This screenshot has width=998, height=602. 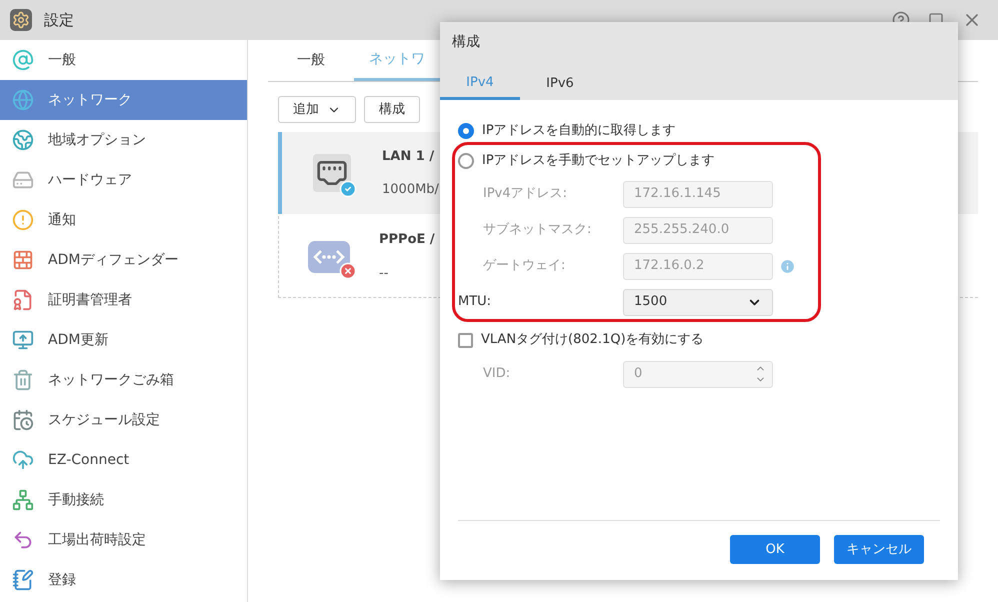 What do you see at coordinates (567, 131) in the screenshot?
I see `radio-option: IPアドレスを自動的に取得します` at bounding box center [567, 131].